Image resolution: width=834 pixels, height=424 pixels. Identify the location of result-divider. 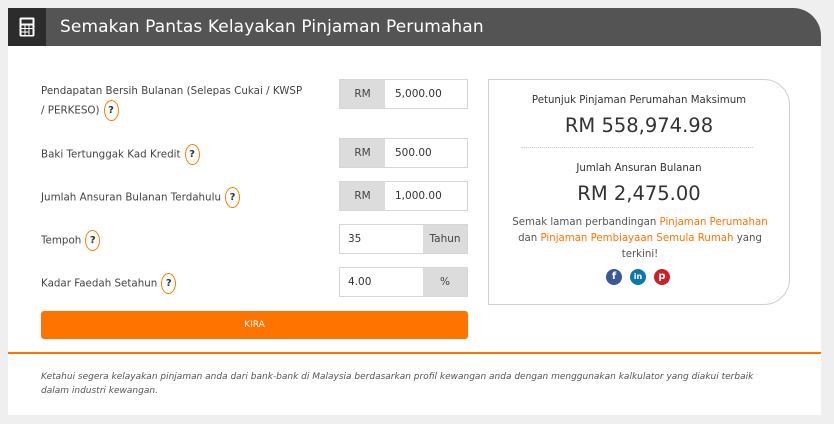
(637, 147).